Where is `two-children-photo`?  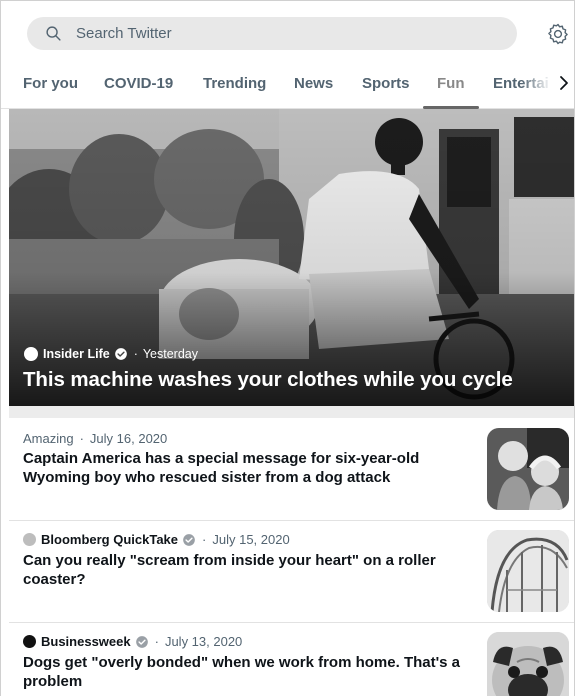
two-children-photo is located at coordinates (528, 469).